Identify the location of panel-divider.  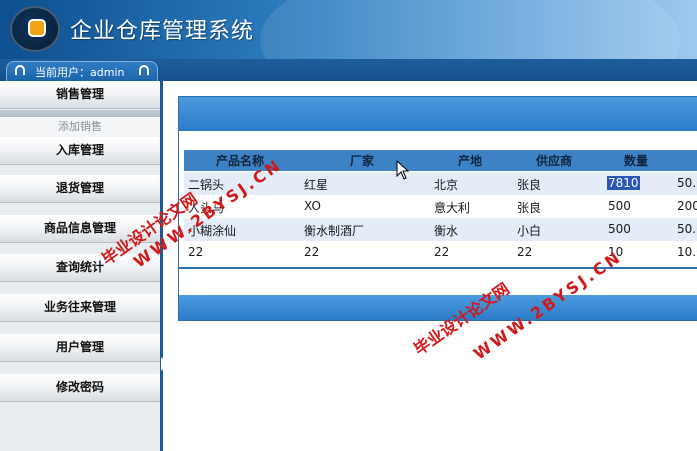
(438, 268).